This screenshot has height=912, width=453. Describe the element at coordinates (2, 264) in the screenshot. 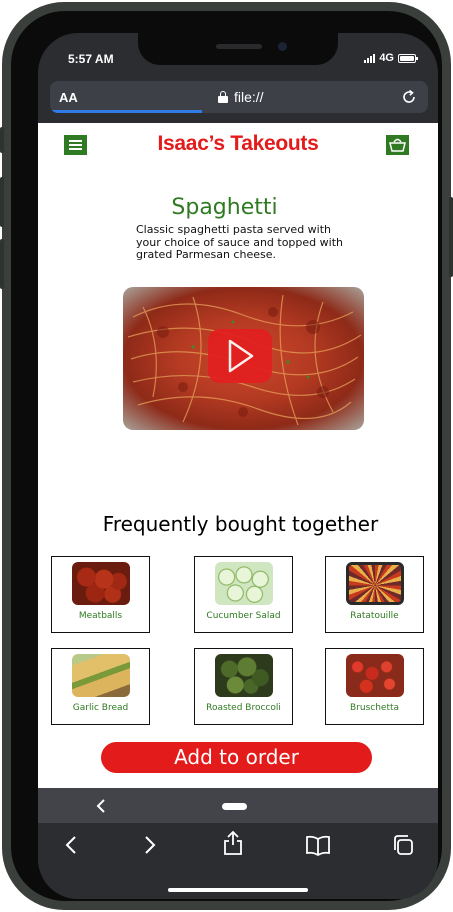

I see `volume-down-button` at that location.